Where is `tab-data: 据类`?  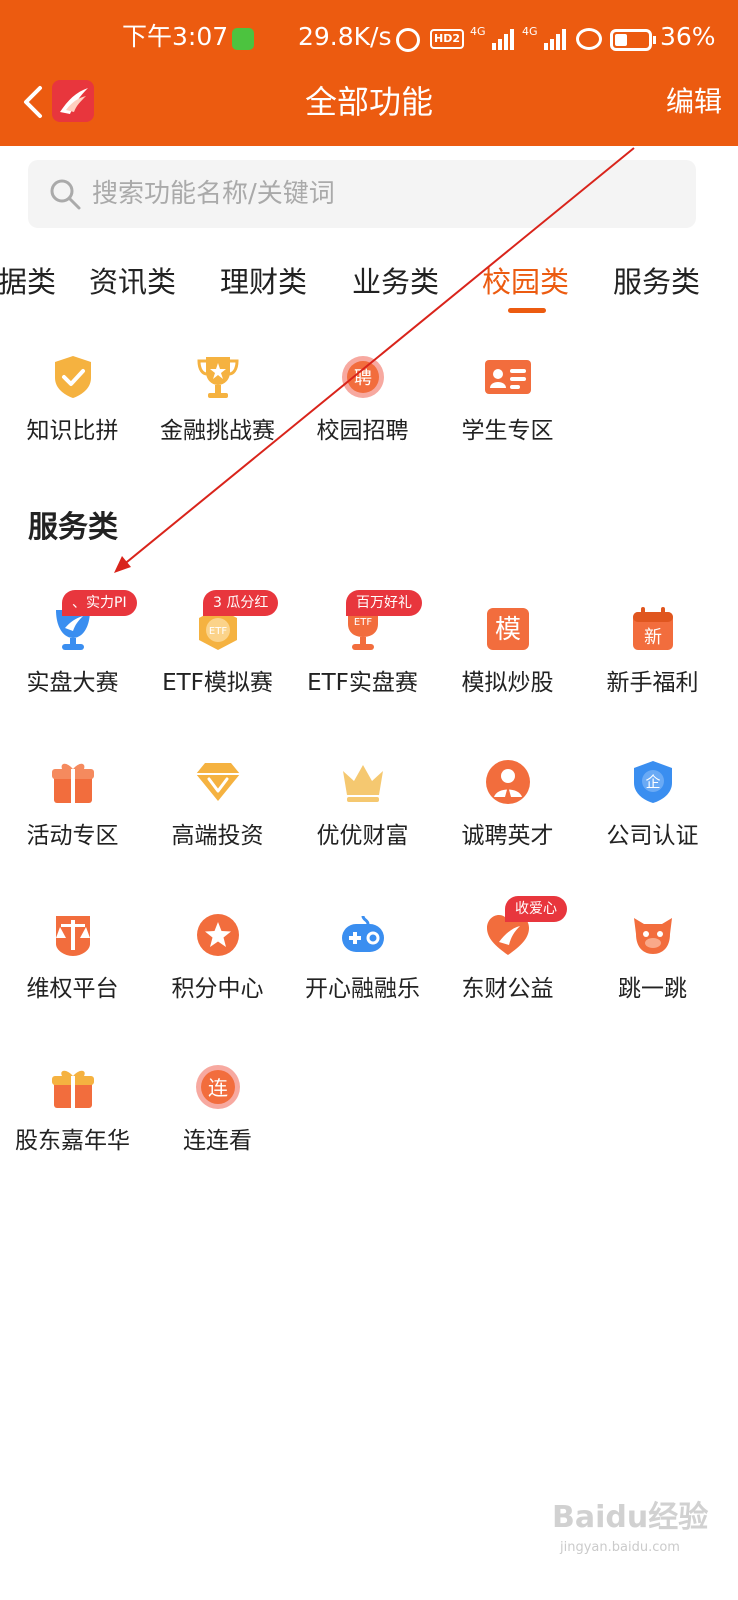
tab-data: 据类 is located at coordinates (28, 282).